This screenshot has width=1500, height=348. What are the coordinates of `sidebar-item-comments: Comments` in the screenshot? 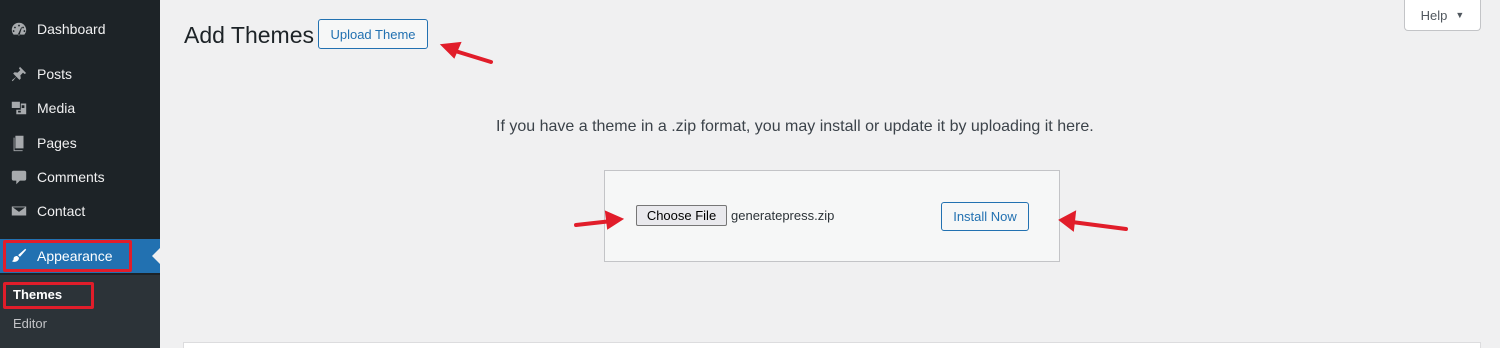 It's located at (80, 177).